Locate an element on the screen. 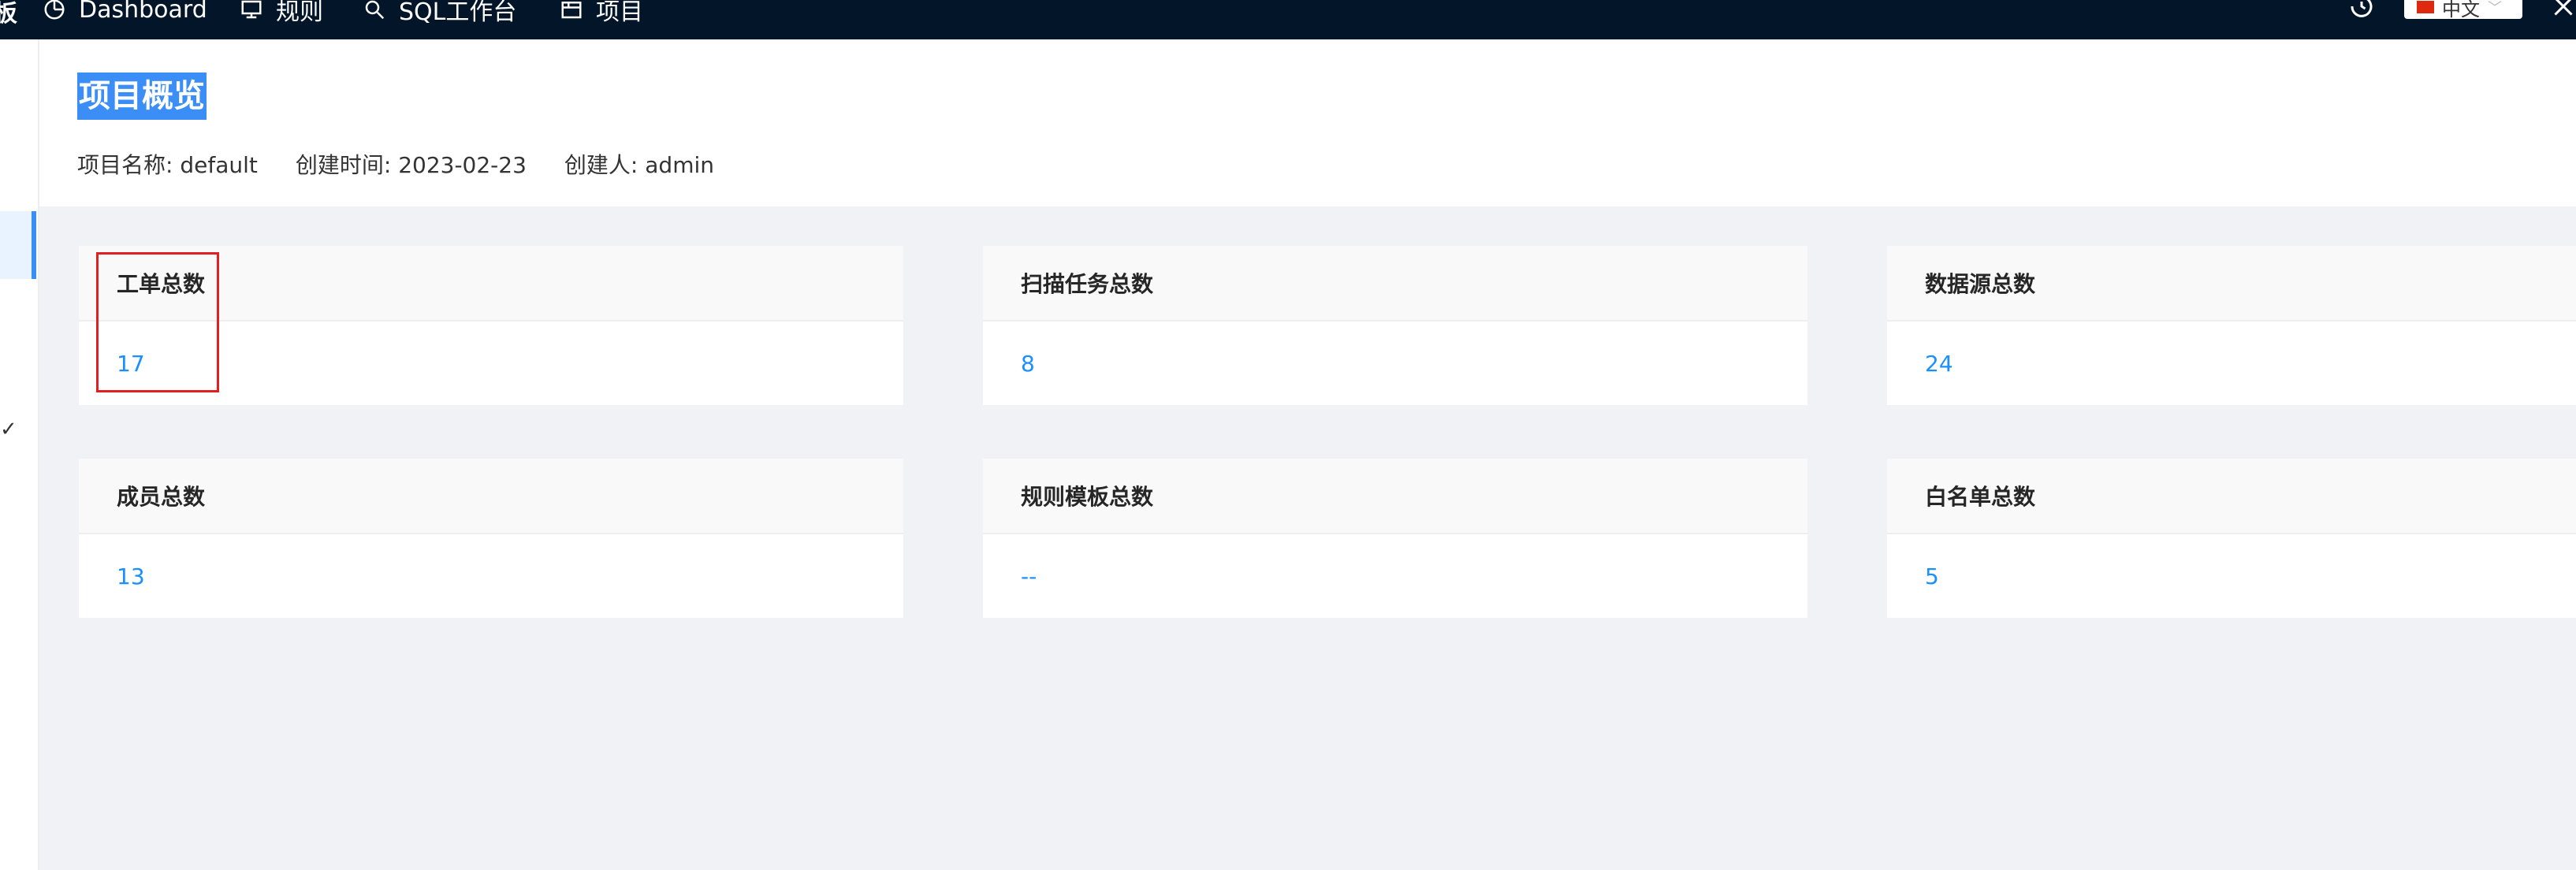  nav-project: 项目 is located at coordinates (601, 13).